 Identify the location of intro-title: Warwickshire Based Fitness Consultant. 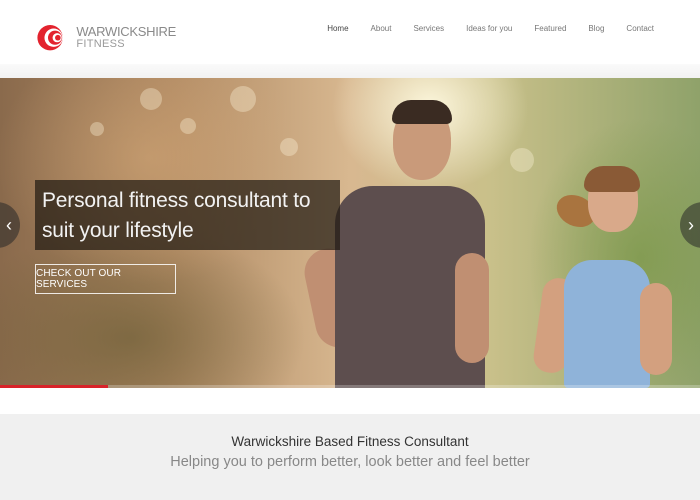
(350, 441).